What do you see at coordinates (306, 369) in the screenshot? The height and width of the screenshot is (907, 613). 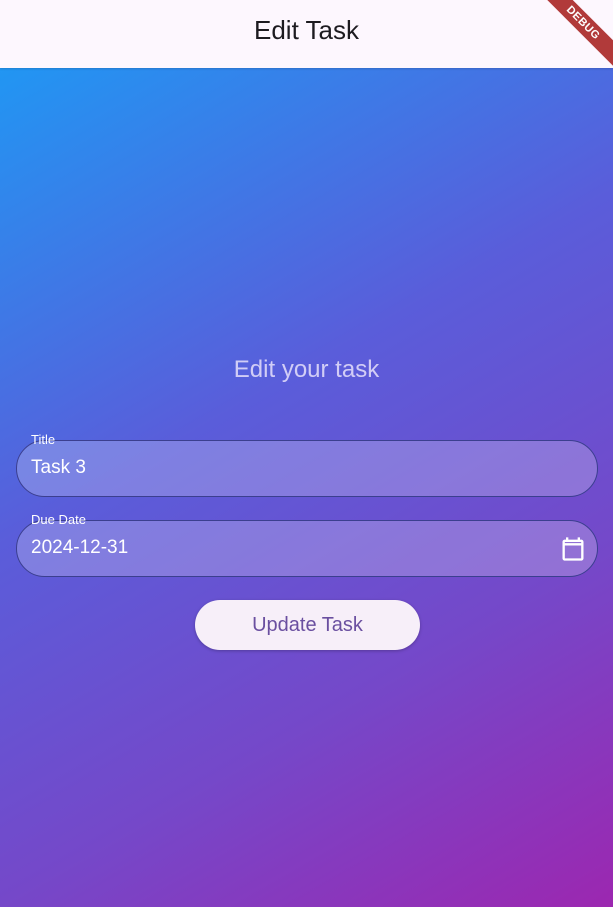 I see `form-heading: Edit your task` at bounding box center [306, 369].